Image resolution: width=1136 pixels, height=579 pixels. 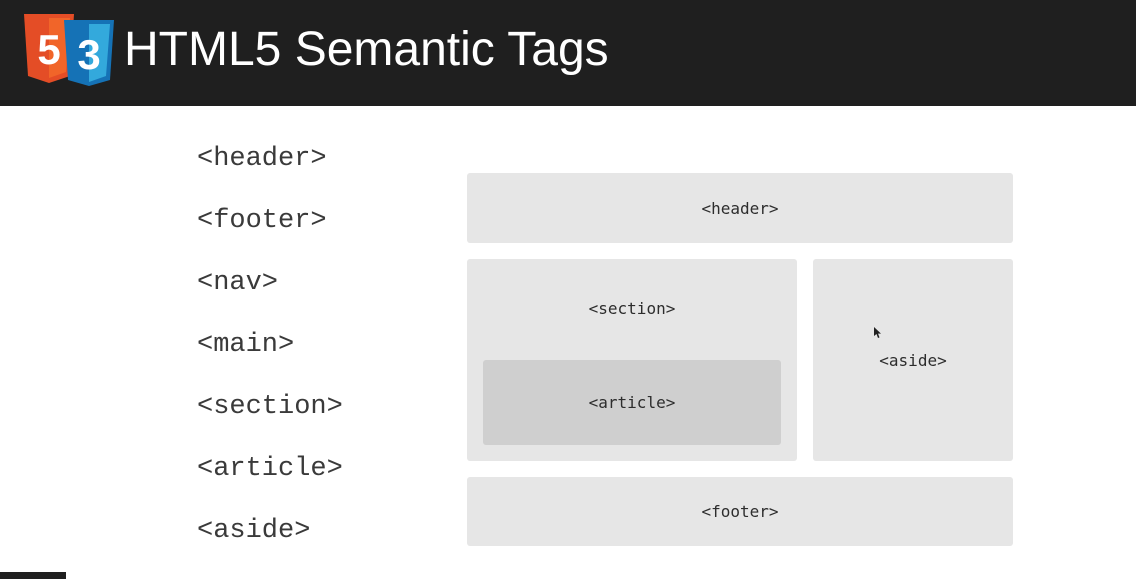 What do you see at coordinates (262, 159) in the screenshot?
I see `tag-list-item: <header>` at bounding box center [262, 159].